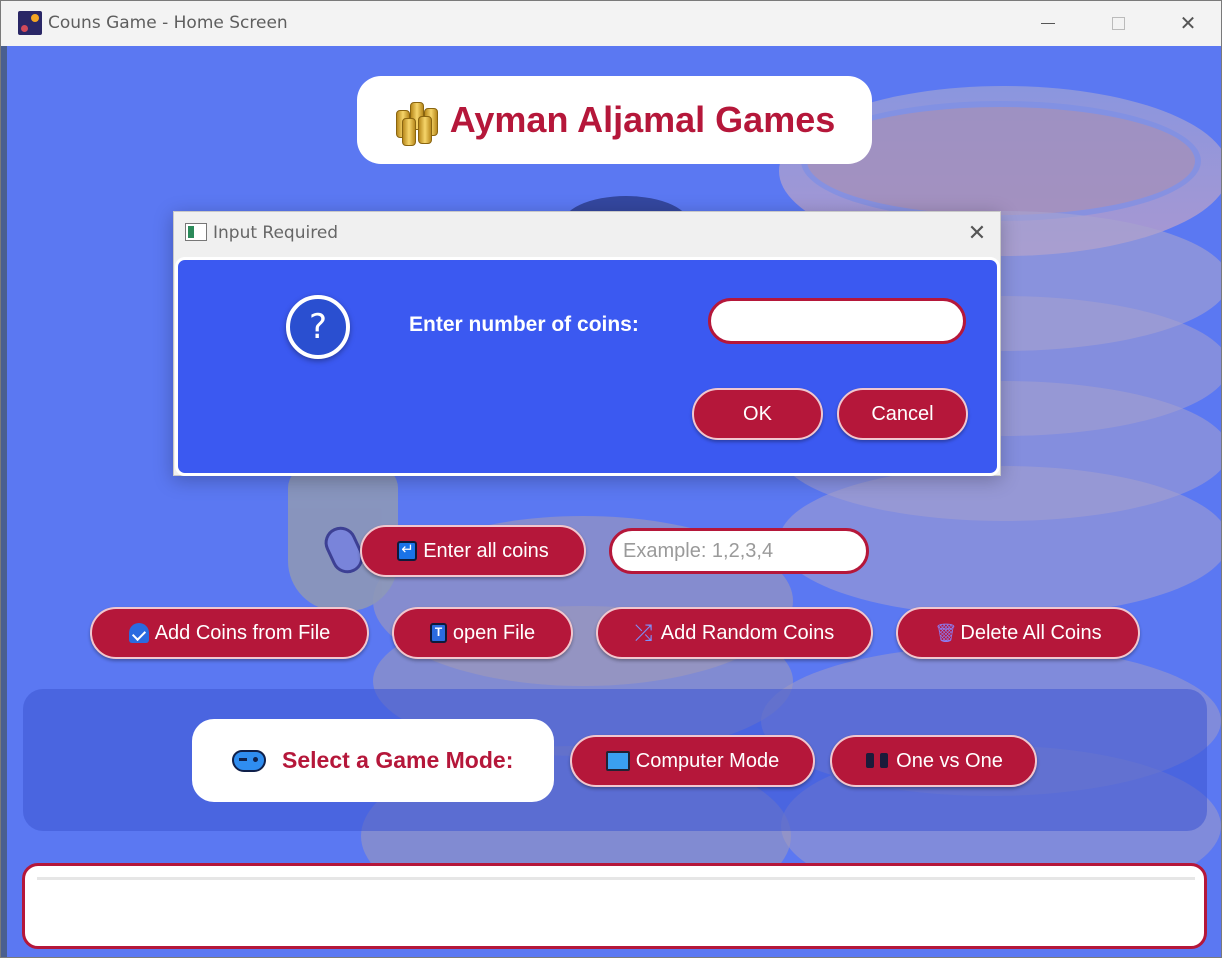 The width and height of the screenshot is (1222, 958). I want to click on left-edge-strip, so click(4, 501).